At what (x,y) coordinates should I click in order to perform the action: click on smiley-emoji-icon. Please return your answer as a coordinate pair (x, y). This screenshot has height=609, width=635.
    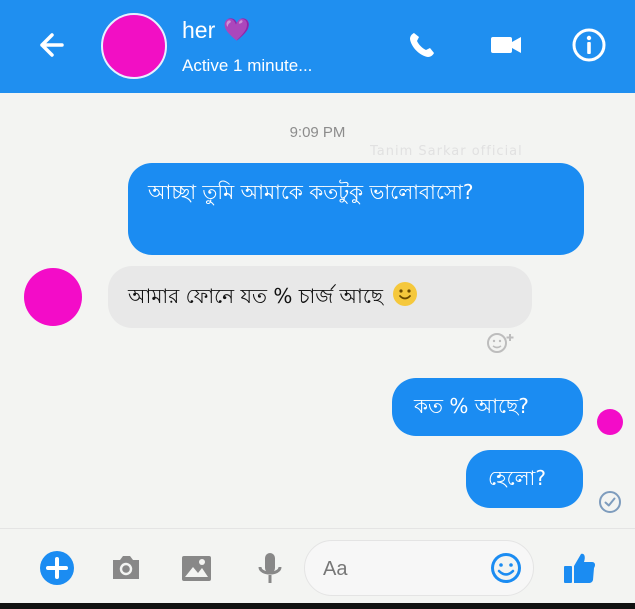
    Looking at the image, I should click on (405, 294).